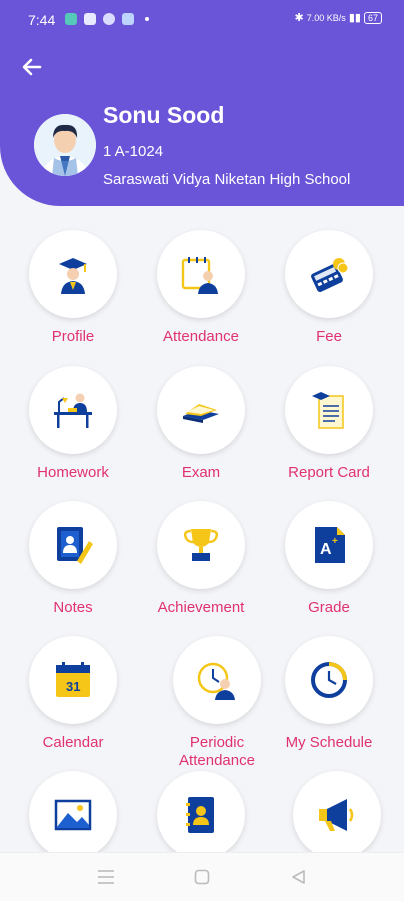 The image size is (404, 901). Describe the element at coordinates (329, 607) in the screenshot. I see `tile-label: Grade` at that location.